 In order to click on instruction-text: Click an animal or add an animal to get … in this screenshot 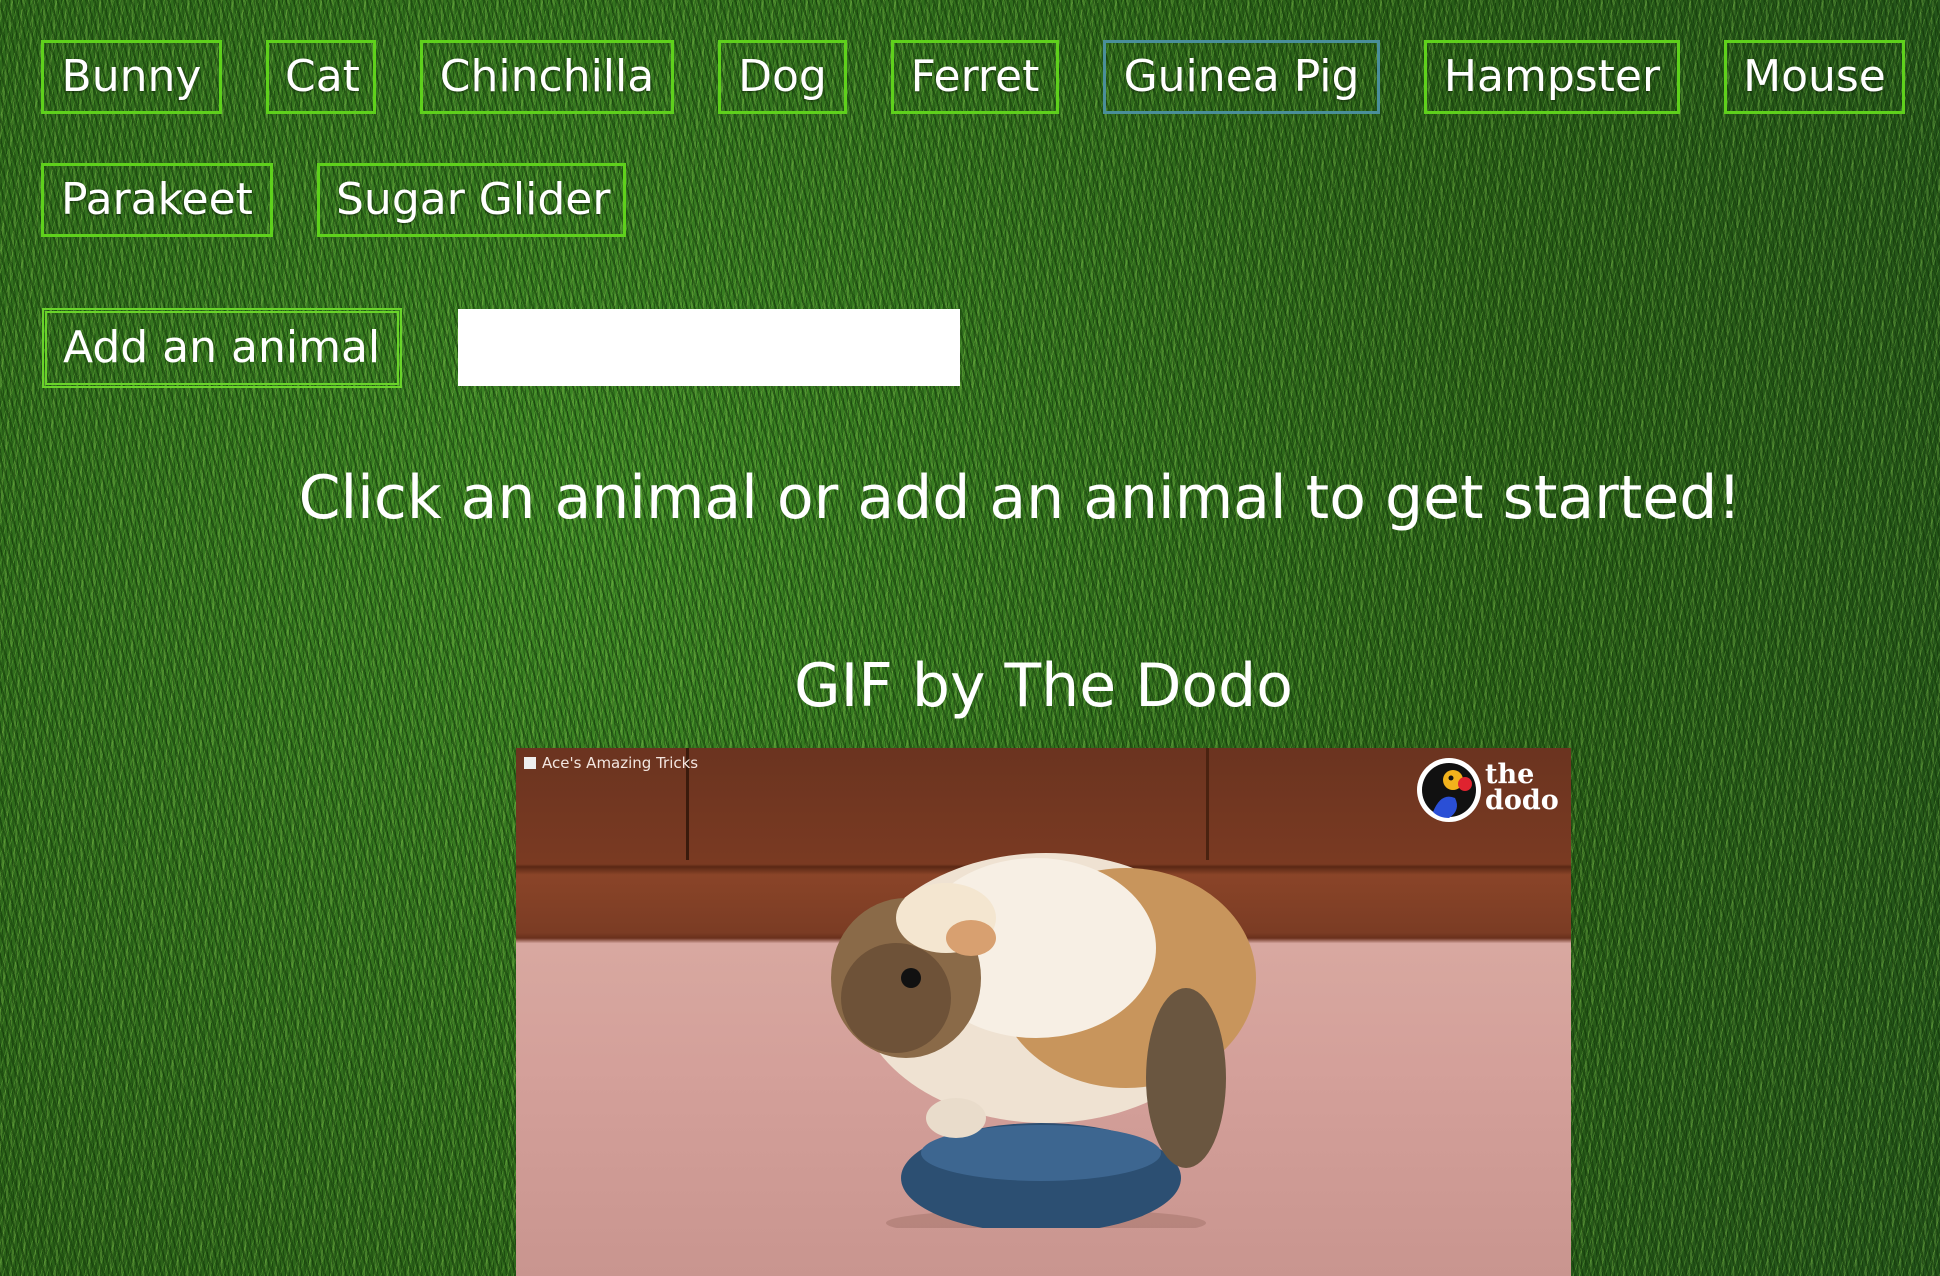, I will do `click(1020, 498)`.